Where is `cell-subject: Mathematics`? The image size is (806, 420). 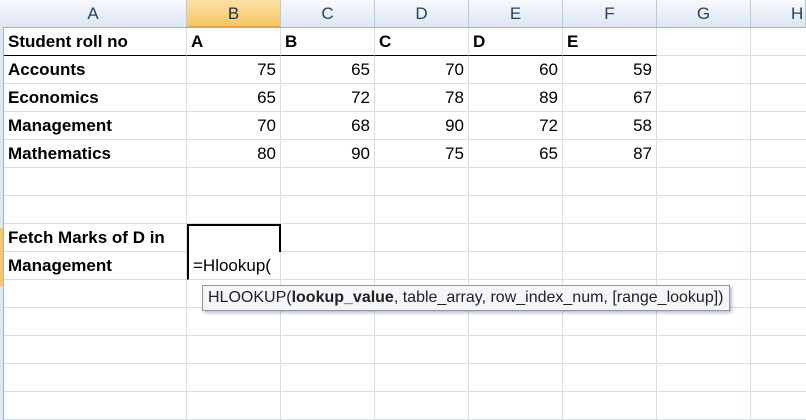 cell-subject: Mathematics is located at coordinates (95, 154).